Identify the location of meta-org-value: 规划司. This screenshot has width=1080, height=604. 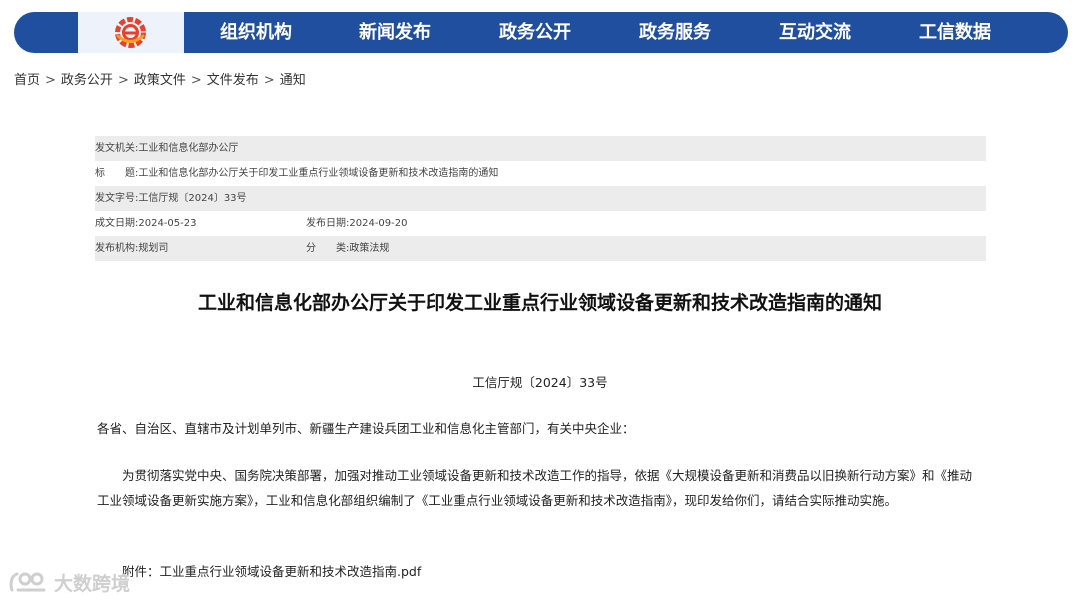
(153, 248).